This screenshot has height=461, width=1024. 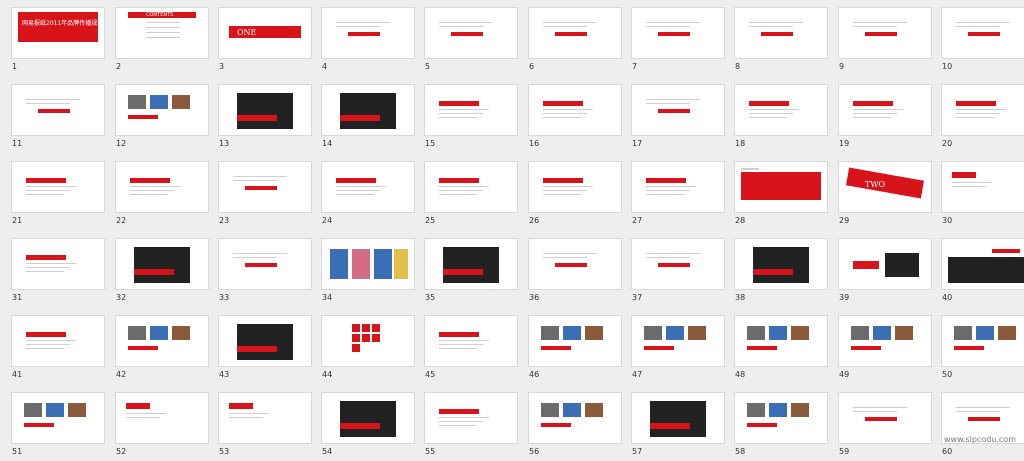 I want to click on slide-thumbnail: ONE 3, so click(x=265, y=40).